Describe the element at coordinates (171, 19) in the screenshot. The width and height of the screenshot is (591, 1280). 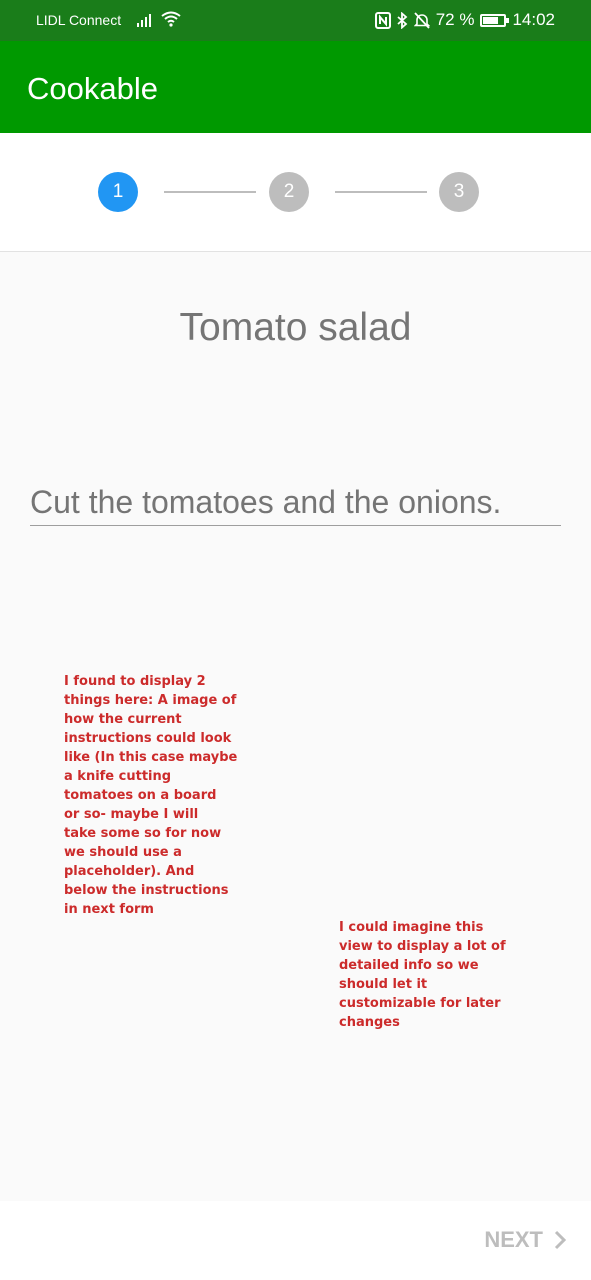
I see `wifi-icon` at that location.